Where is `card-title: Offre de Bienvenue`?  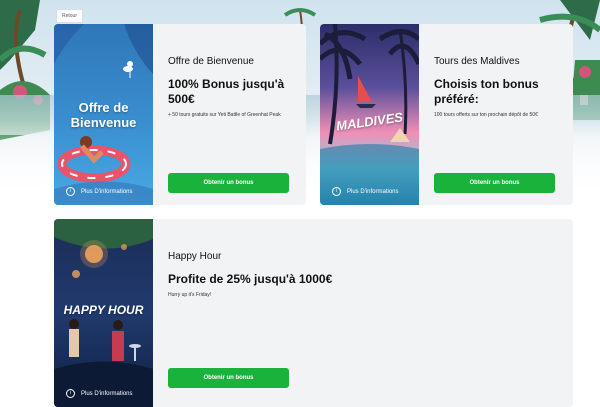 card-title: Offre de Bienvenue is located at coordinates (211, 61).